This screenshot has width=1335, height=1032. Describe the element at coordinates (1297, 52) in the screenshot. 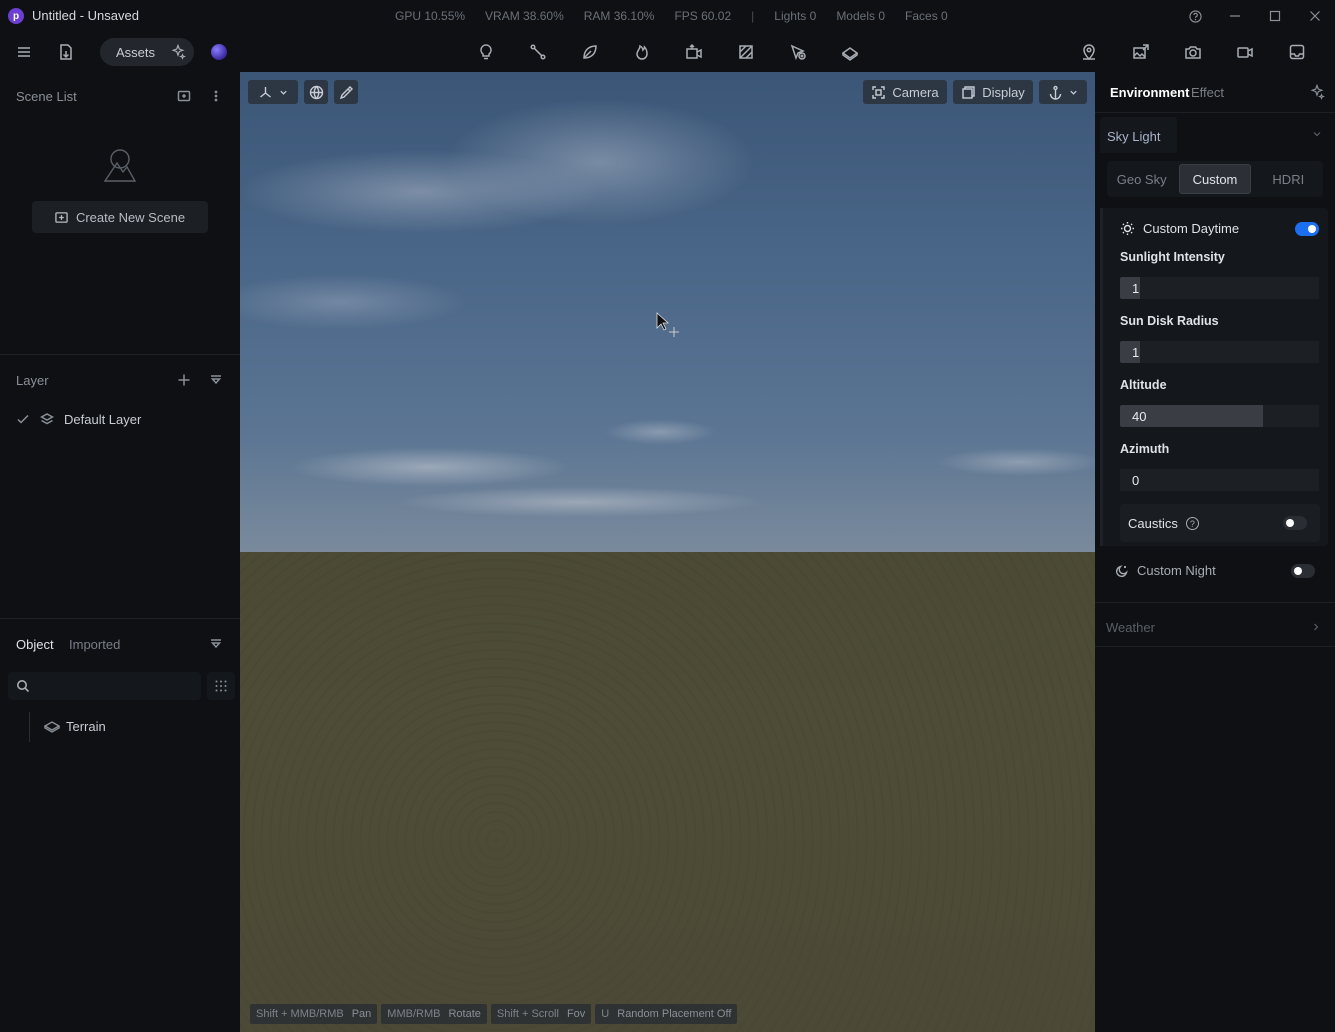

I see `inbox-tray-icon` at that location.